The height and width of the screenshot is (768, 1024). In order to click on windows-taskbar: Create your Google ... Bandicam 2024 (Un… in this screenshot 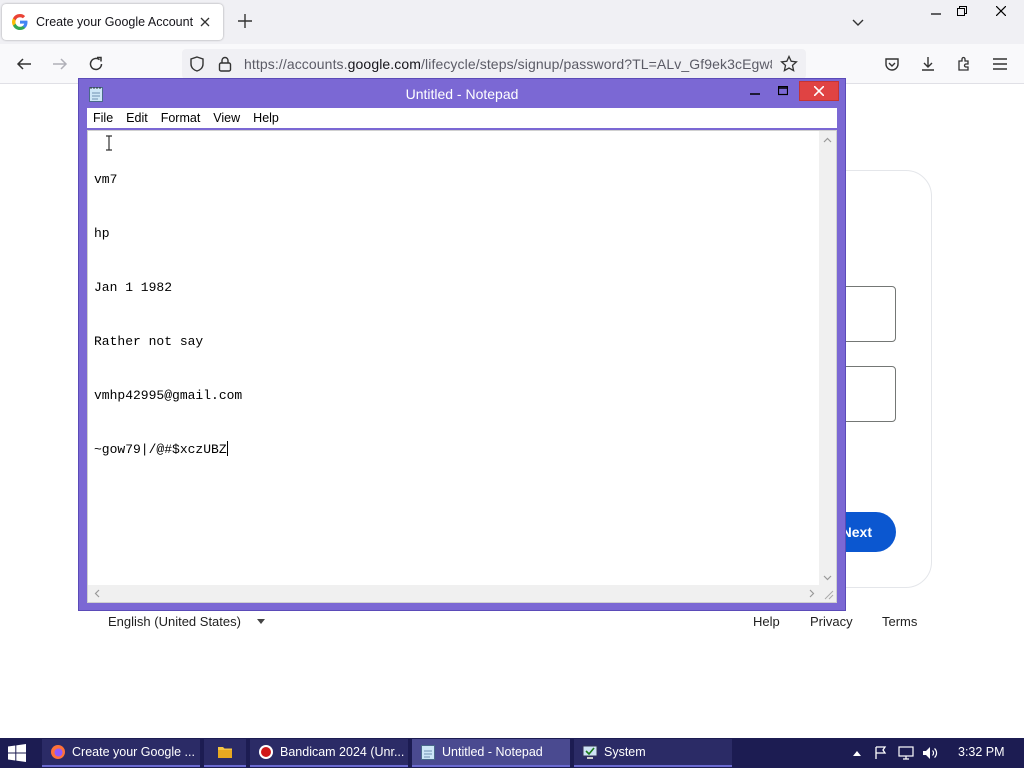, I will do `click(512, 753)`.